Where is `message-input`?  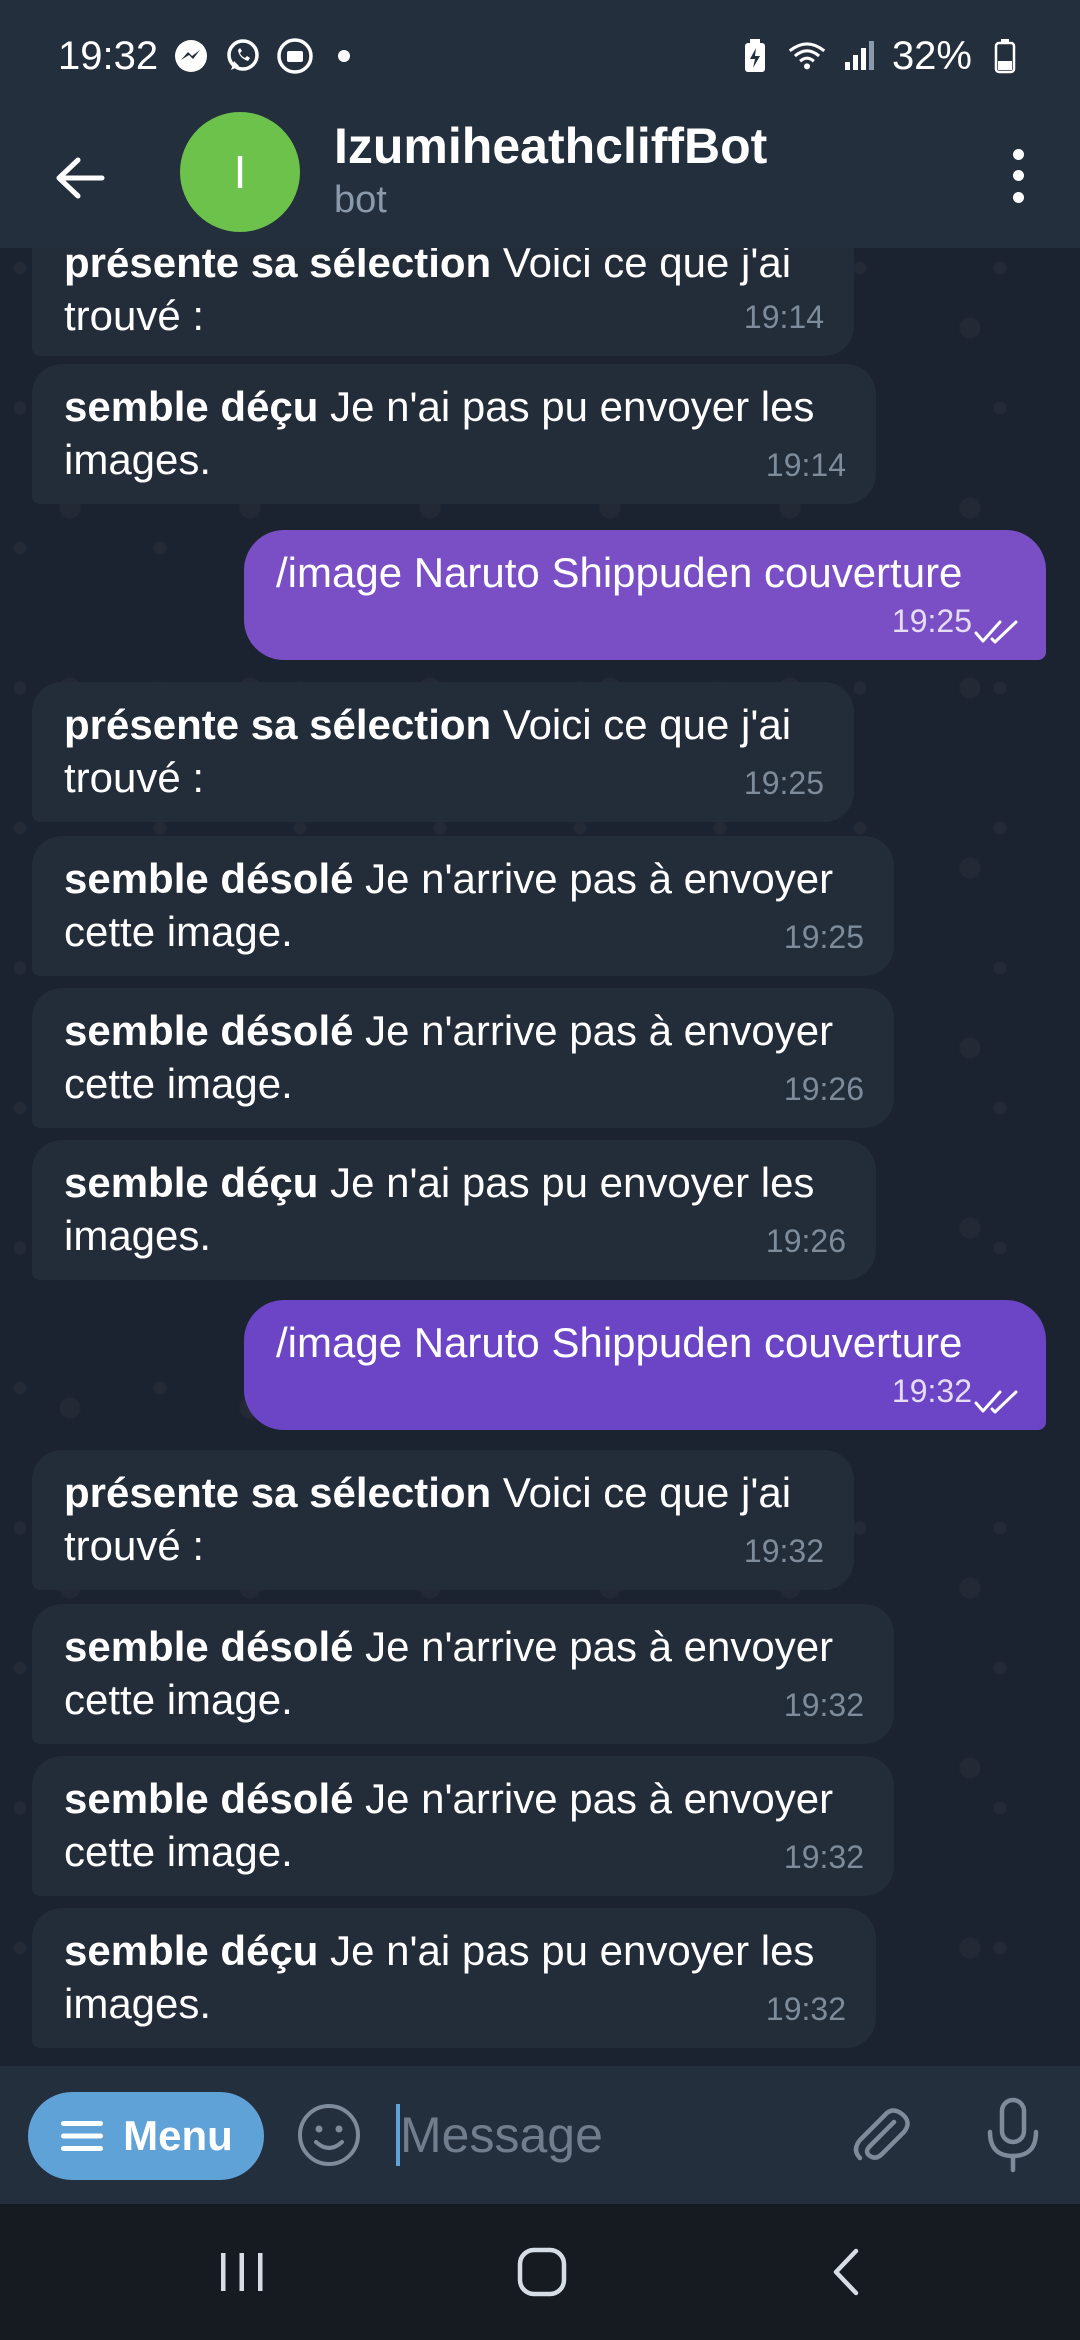
message-input is located at coordinates (610, 2135).